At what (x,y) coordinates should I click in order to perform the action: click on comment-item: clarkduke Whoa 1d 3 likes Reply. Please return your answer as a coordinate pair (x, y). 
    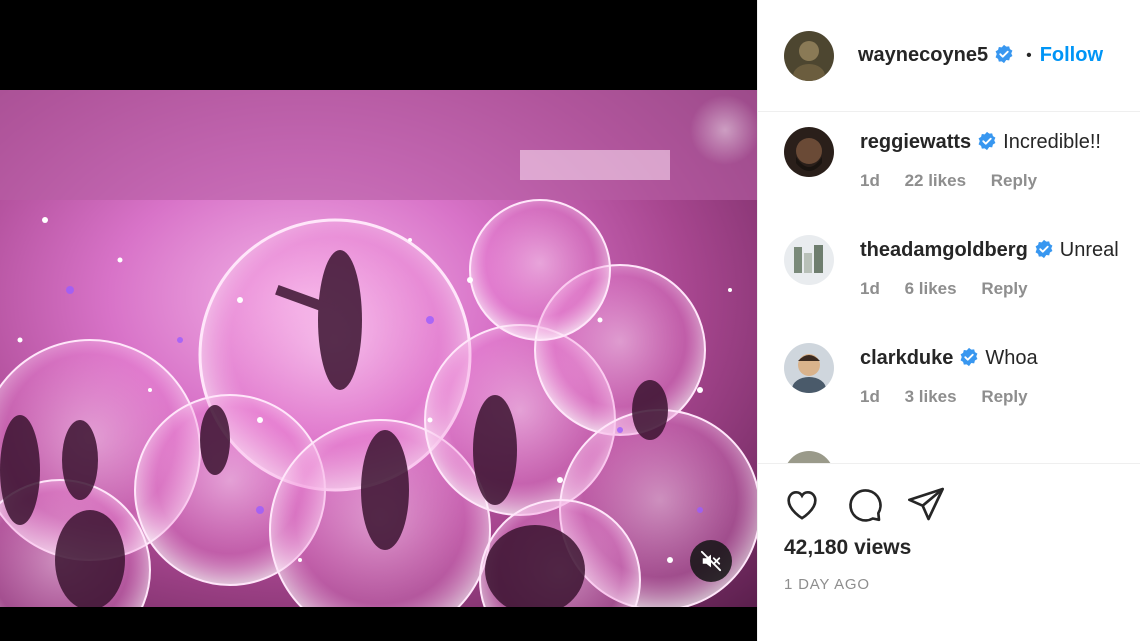
    Looking at the image, I should click on (916, 375).